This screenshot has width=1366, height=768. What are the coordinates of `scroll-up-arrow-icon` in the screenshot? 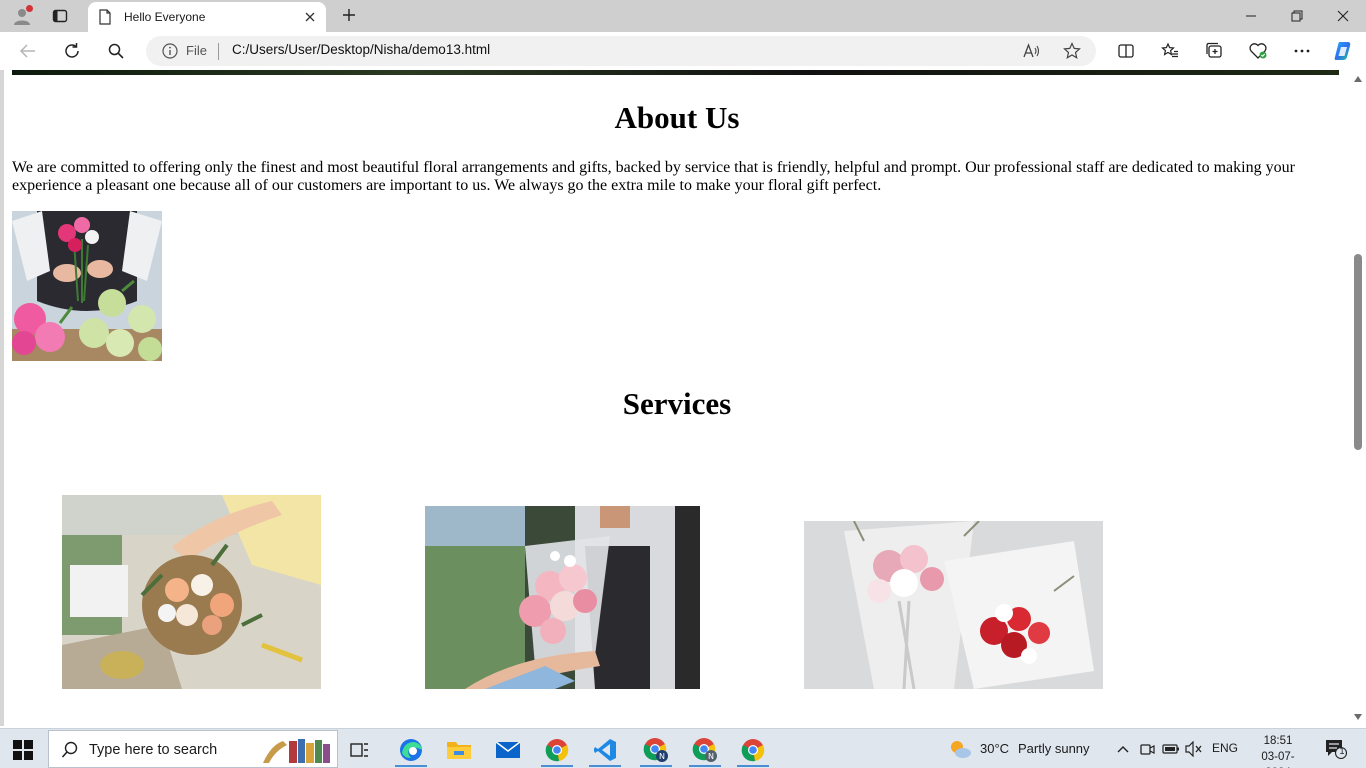 It's located at (1358, 79).